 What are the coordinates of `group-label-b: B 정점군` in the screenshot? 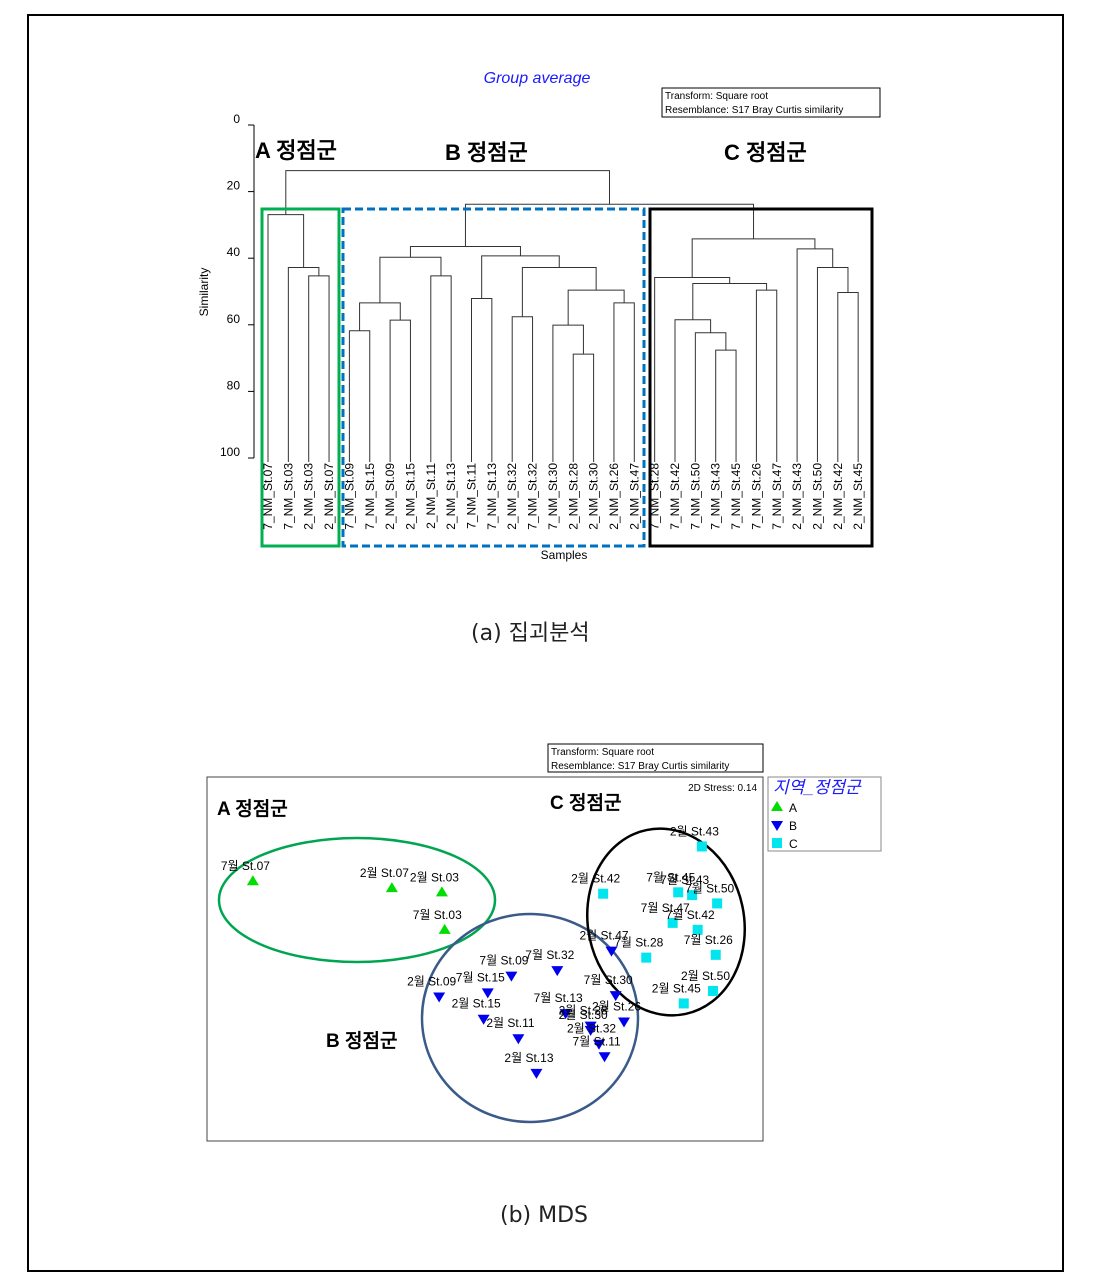 It's located at (486, 152).